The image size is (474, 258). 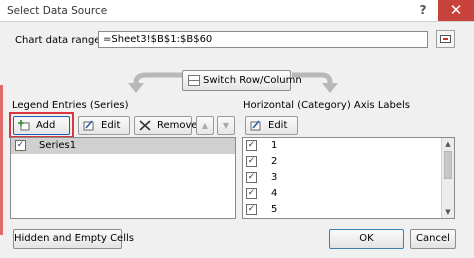 I want to click on chart-range-label: Chart data range:, so click(x=59, y=40).